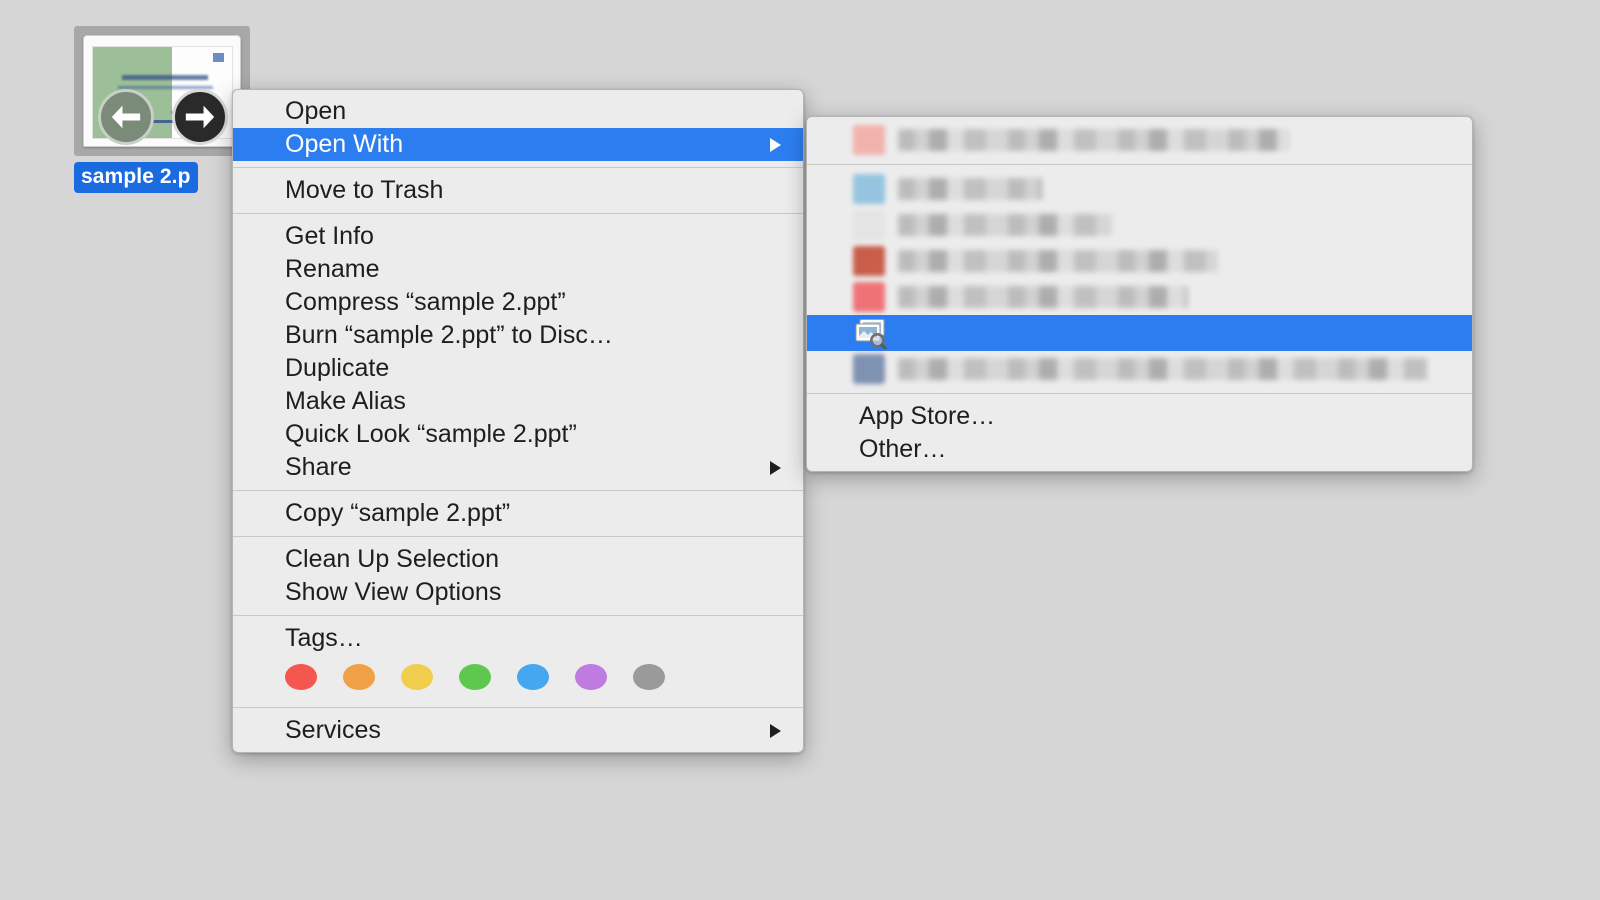 This screenshot has width=1600, height=900. Describe the element at coordinates (364, 190) in the screenshot. I see `menu-item-label: Move to Trash` at that location.